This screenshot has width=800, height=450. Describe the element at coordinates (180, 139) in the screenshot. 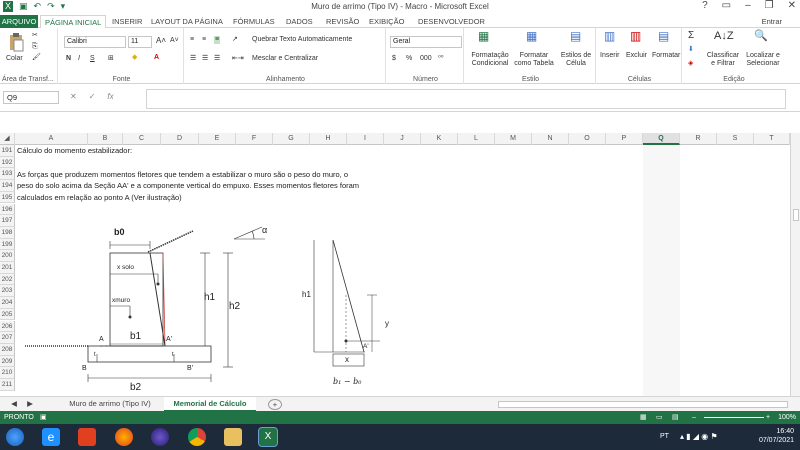

I see `column-header: D` at that location.